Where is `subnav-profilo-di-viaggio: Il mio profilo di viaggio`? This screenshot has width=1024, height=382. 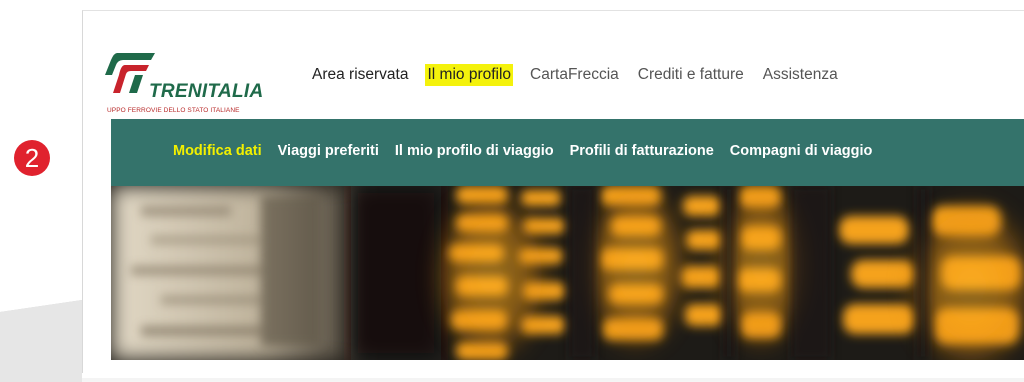 subnav-profilo-di-viaggio: Il mio profilo di viaggio is located at coordinates (474, 151).